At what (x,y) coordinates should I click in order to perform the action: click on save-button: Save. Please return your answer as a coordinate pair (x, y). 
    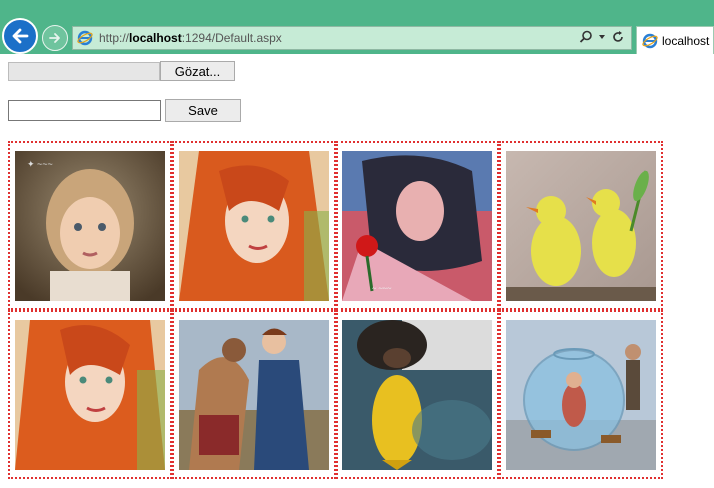
    Looking at the image, I should click on (203, 110).